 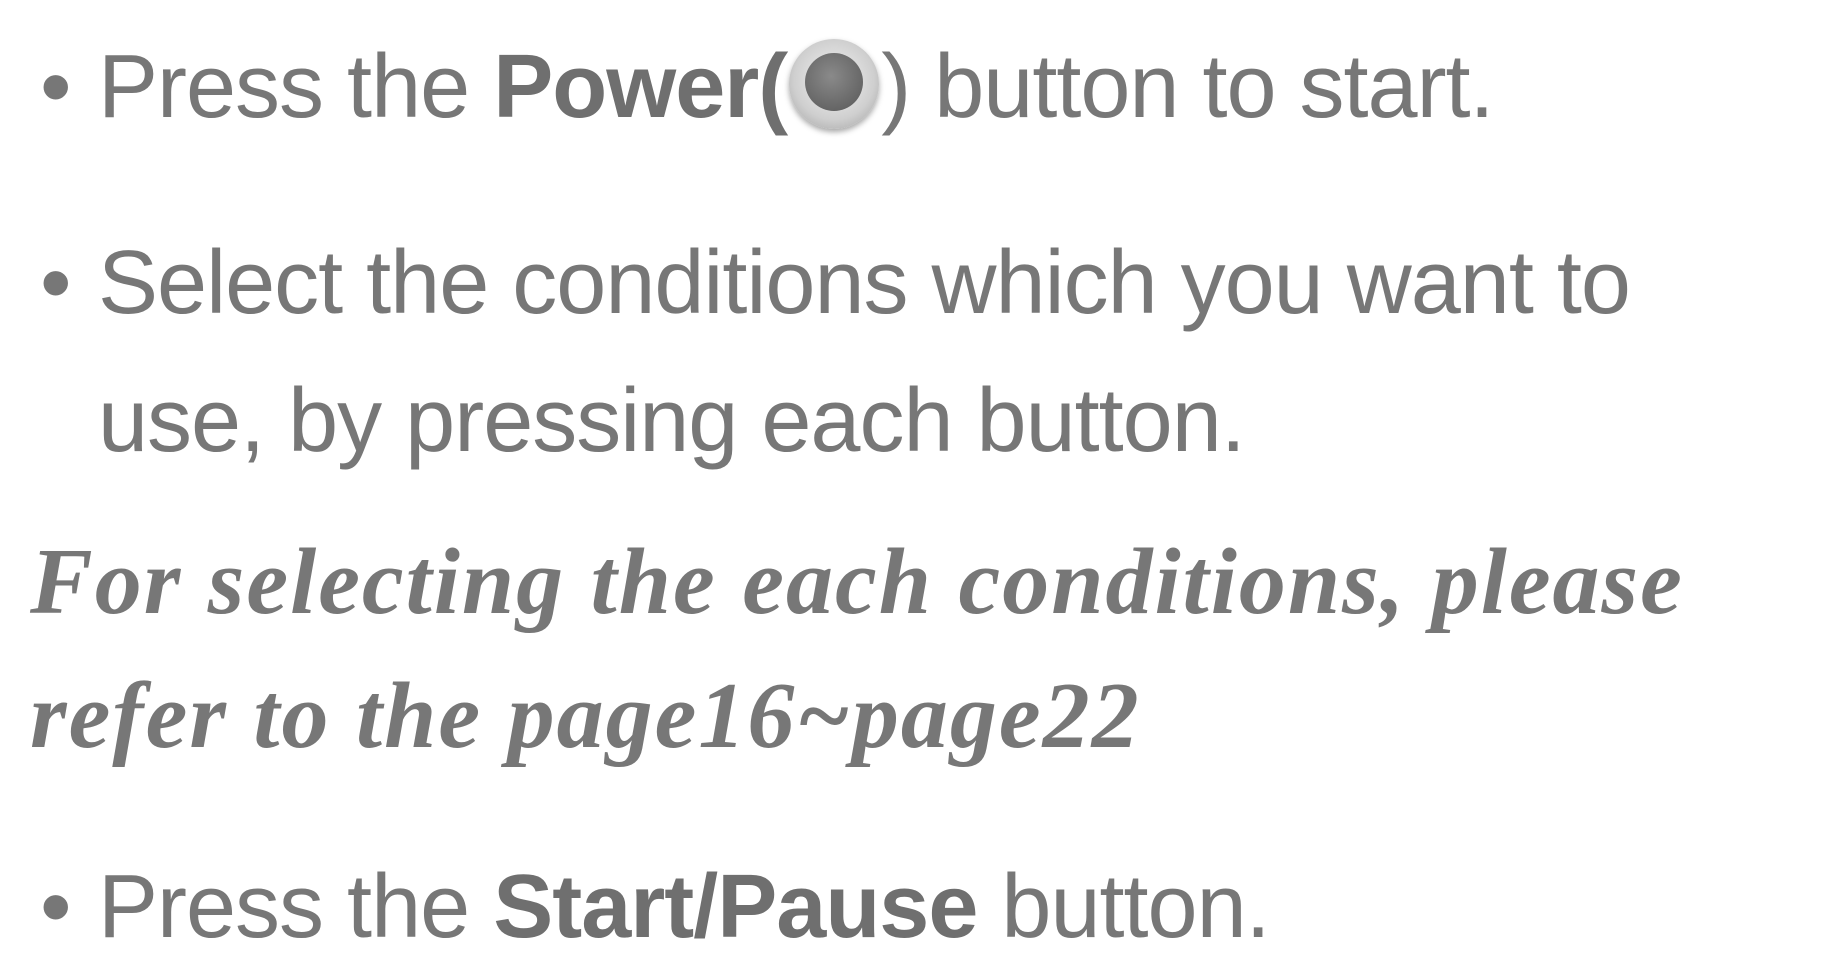 What do you see at coordinates (1123, 907) in the screenshot?
I see `step3-after: button.` at bounding box center [1123, 907].